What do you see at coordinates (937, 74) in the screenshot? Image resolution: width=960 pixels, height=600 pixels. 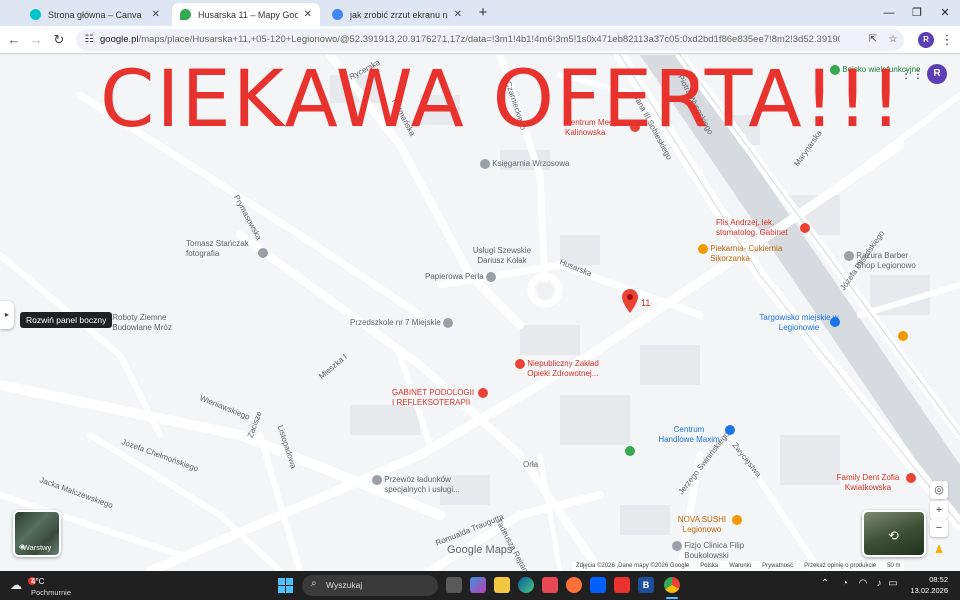 I see `account-avatar: R` at bounding box center [937, 74].